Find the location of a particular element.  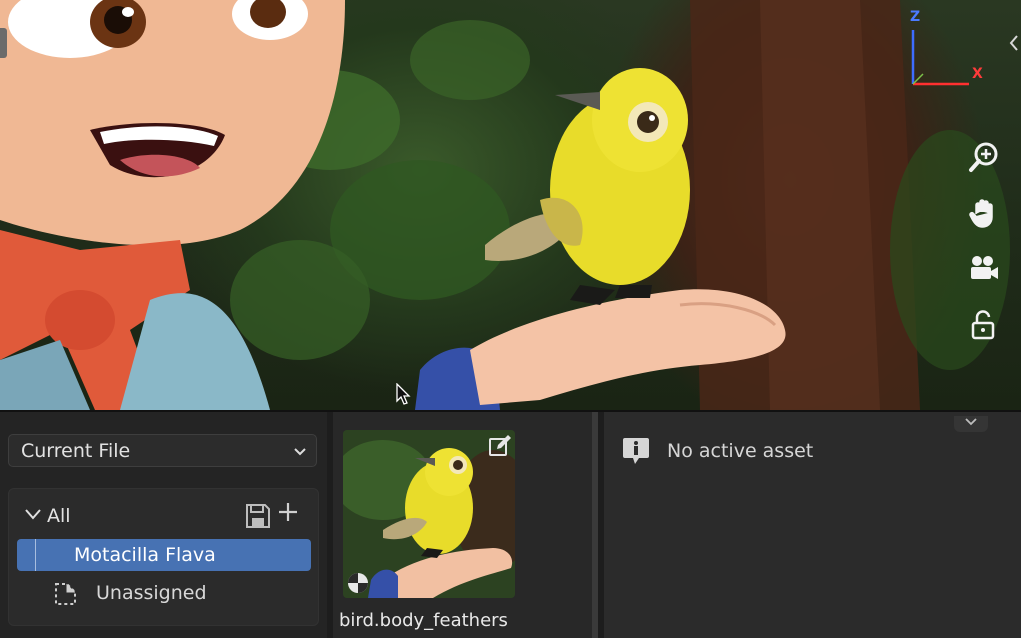

viewport-navigation-tools is located at coordinates (984, 247).